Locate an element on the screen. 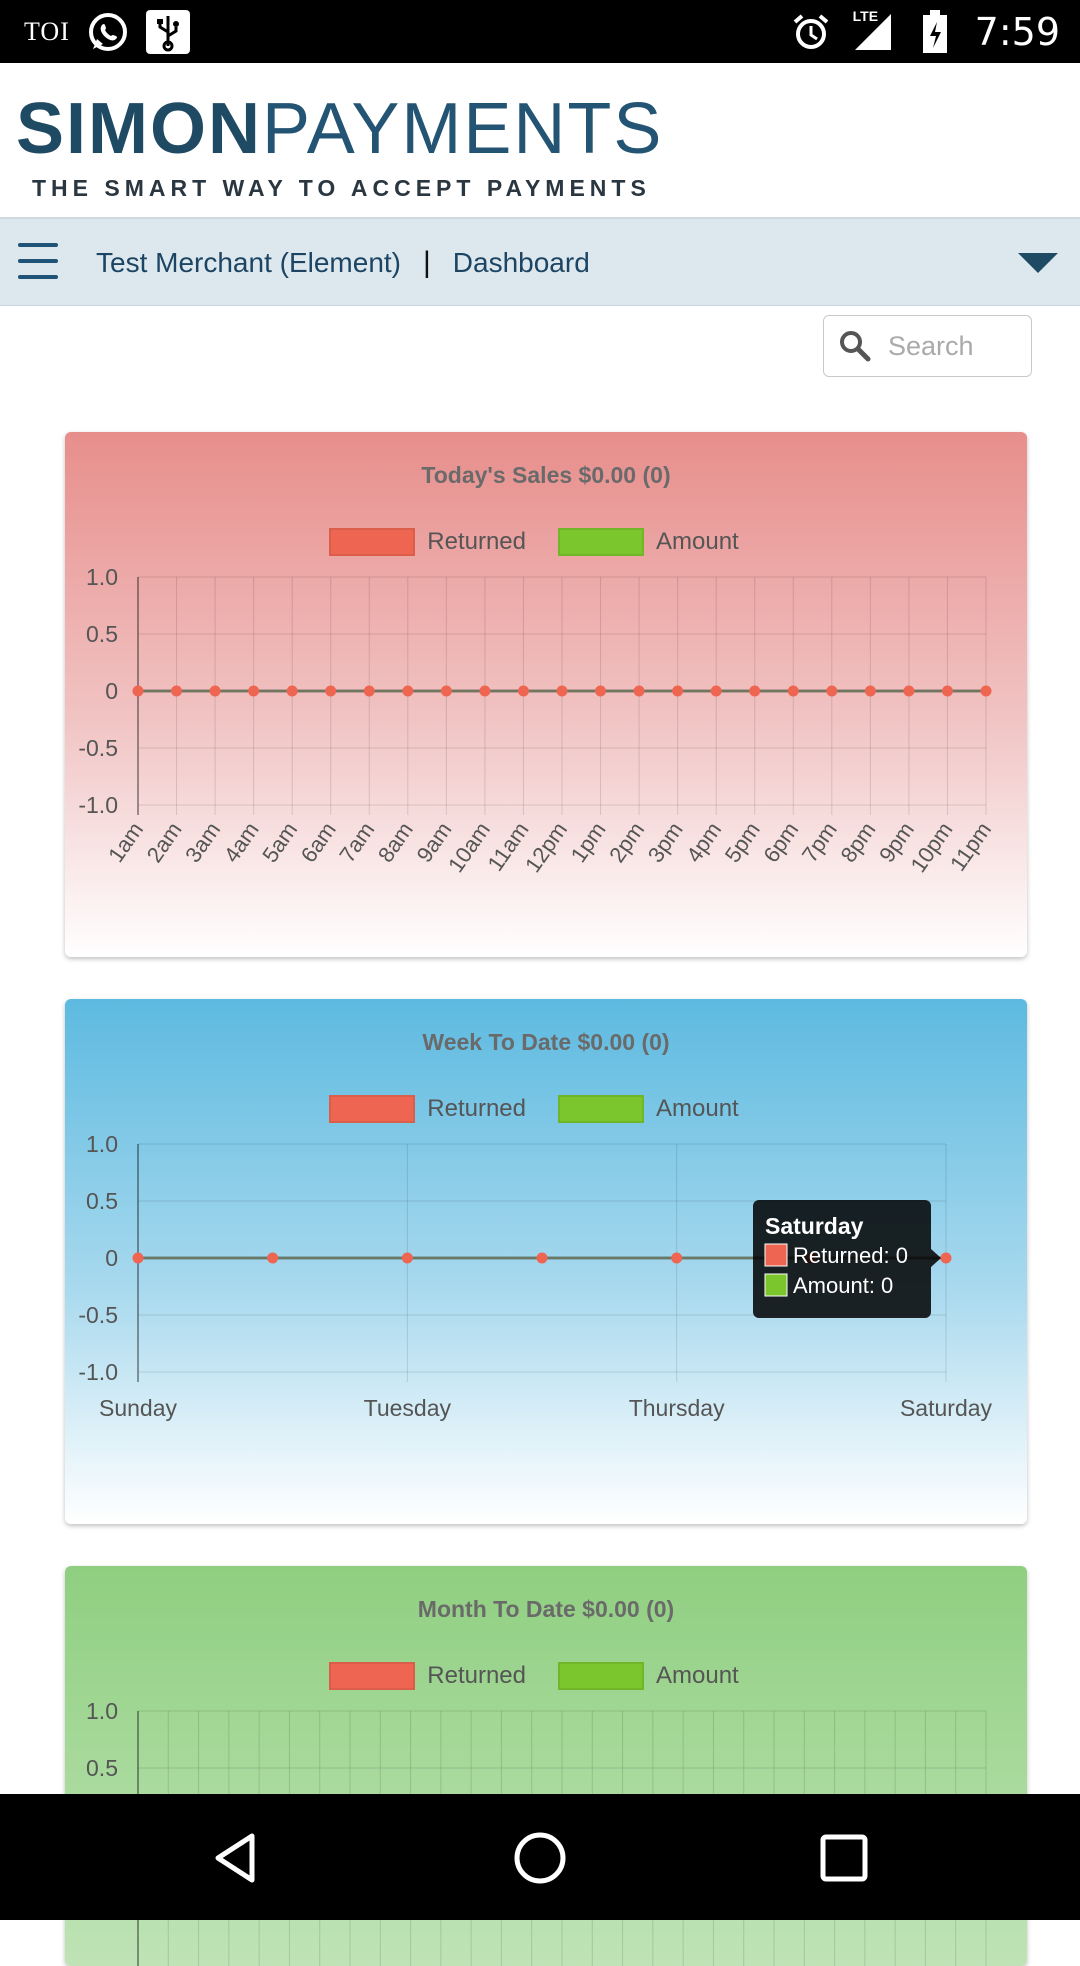  x-tick-label: Sunday is located at coordinates (138, 1408).